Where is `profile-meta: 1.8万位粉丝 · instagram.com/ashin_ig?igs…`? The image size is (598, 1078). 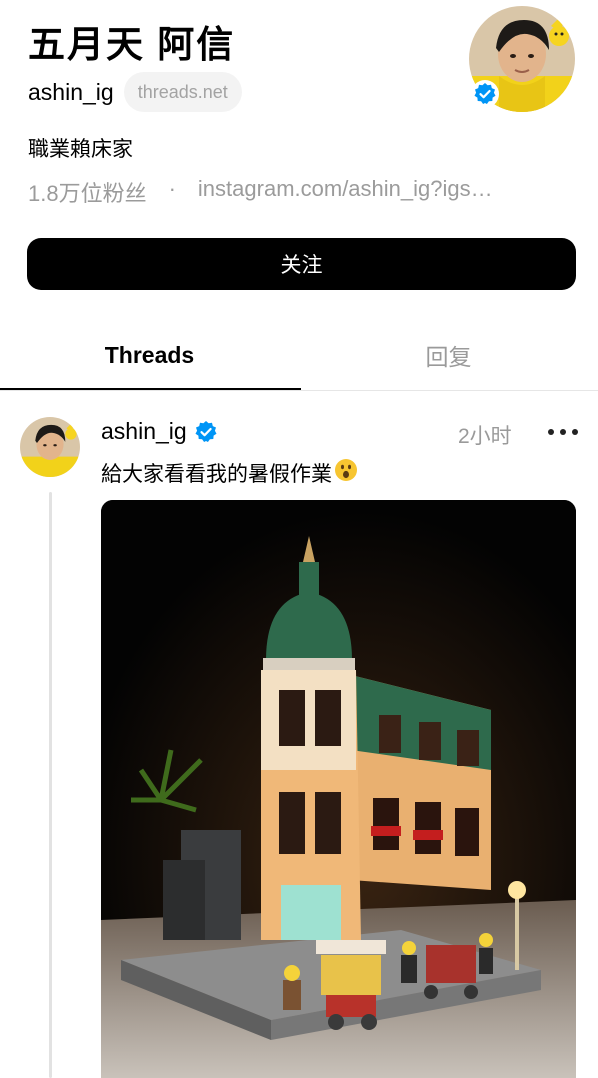
profile-meta: 1.8万位粉丝 · instagram.com/ashin_ig?igs… is located at coordinates (302, 192).